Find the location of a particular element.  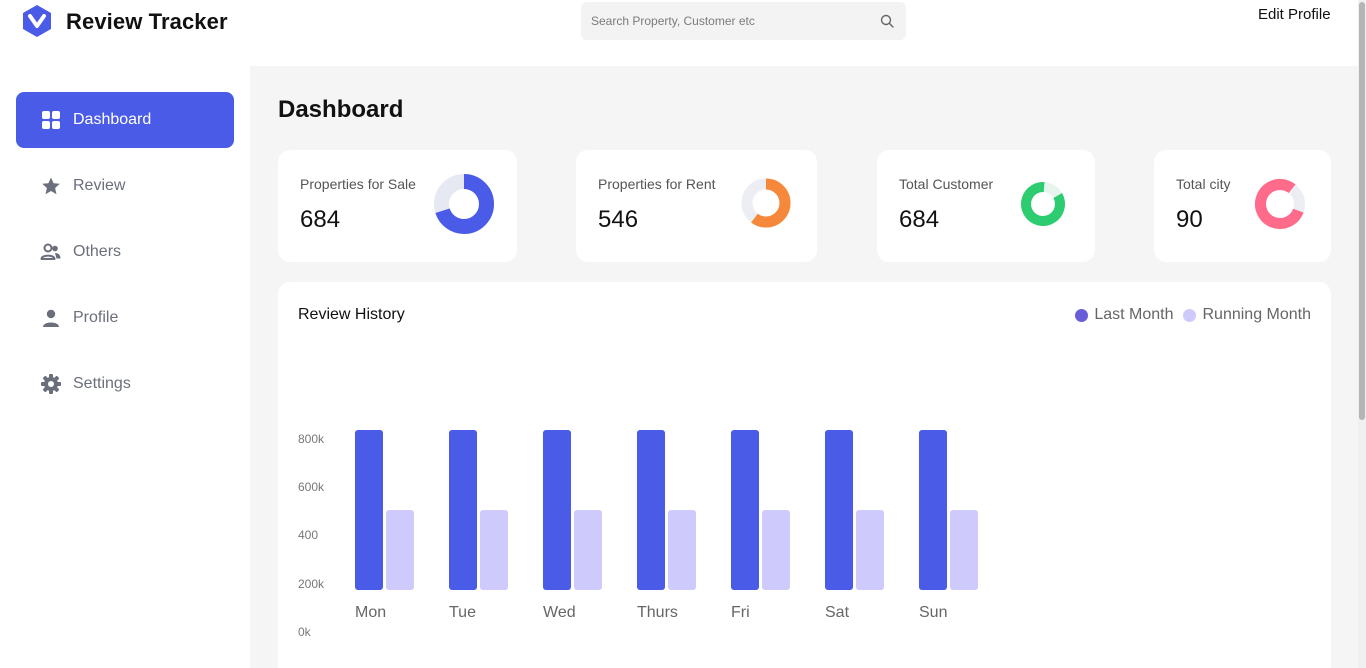

y-tick-label: 600k is located at coordinates (311, 487).